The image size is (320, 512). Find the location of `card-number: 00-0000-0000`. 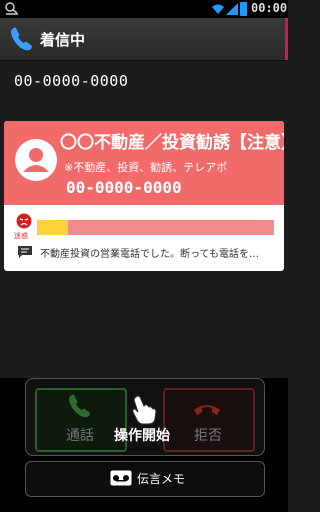

card-number: 00-0000-0000 is located at coordinates (124, 187).